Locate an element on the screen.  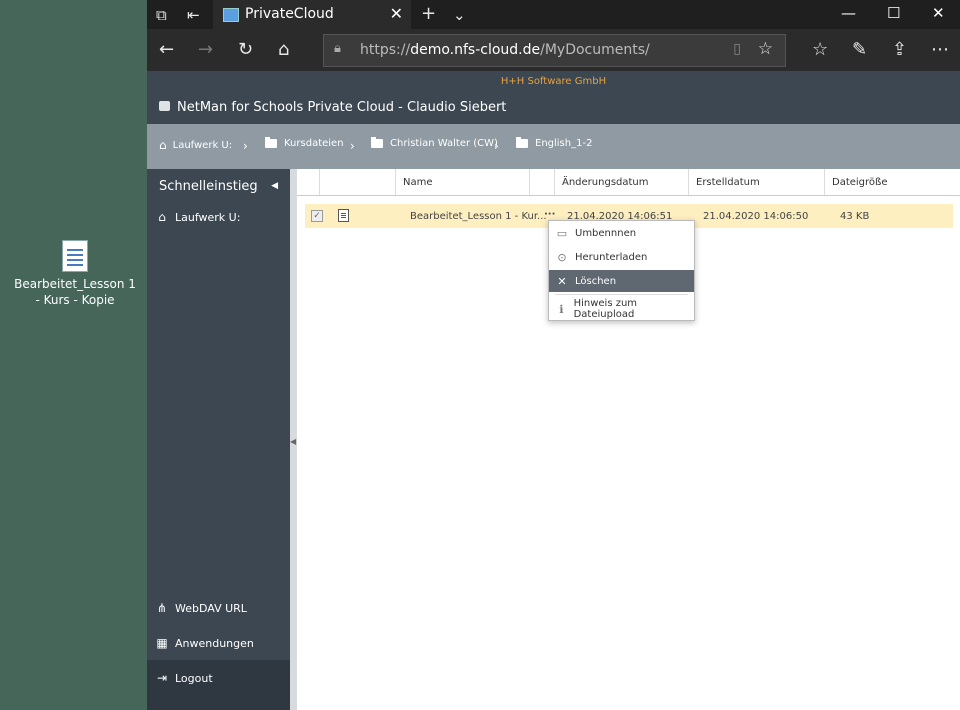
menu-item-delete: ✕ Löschen is located at coordinates (621, 281).